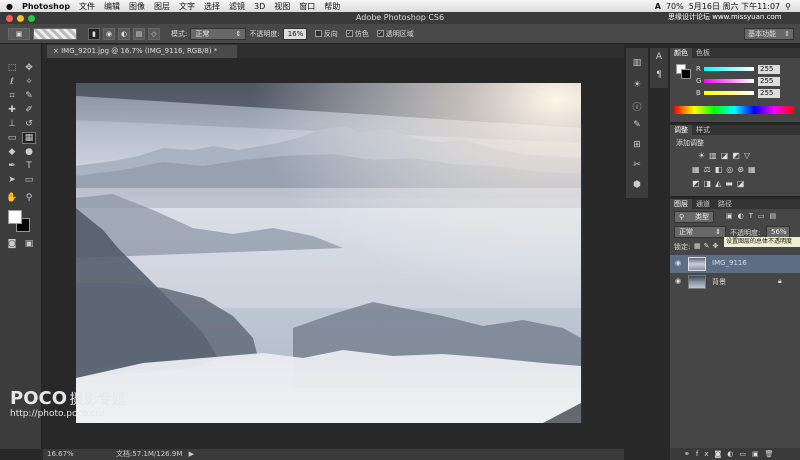 The width and height of the screenshot is (800, 460). What do you see at coordinates (60, 454) in the screenshot?
I see `zoom-level: 16.67%` at bounding box center [60, 454].